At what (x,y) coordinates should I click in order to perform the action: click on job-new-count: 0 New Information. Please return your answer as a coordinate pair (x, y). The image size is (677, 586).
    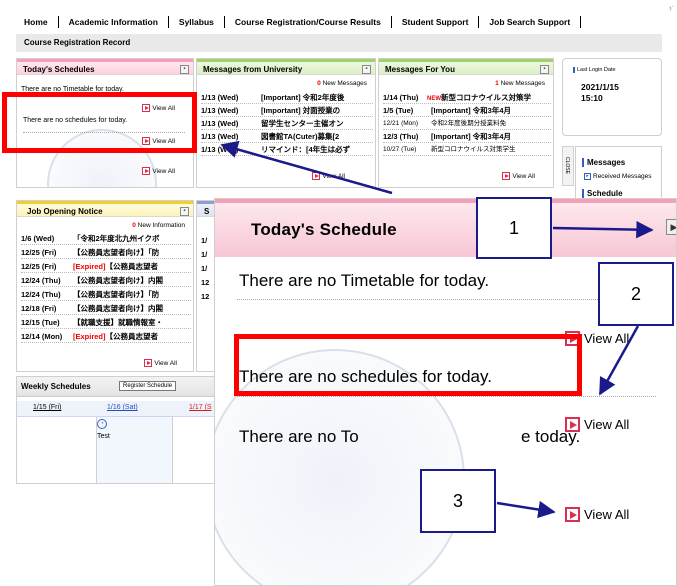
    Looking at the image, I should click on (158, 225).